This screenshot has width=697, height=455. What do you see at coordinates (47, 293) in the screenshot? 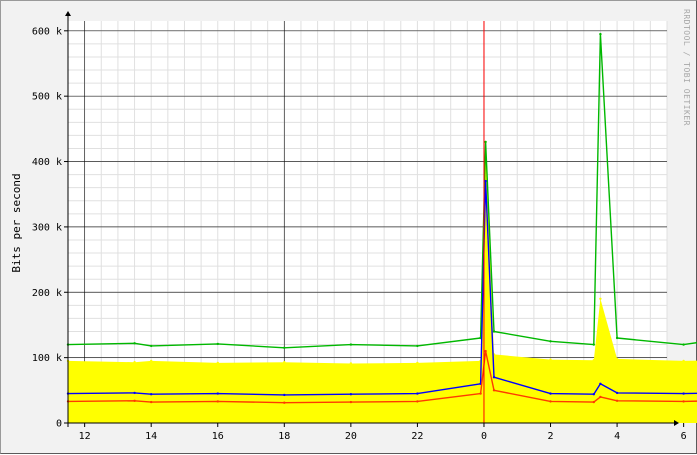
I see `y-tick-label: 200 k` at bounding box center [47, 293].